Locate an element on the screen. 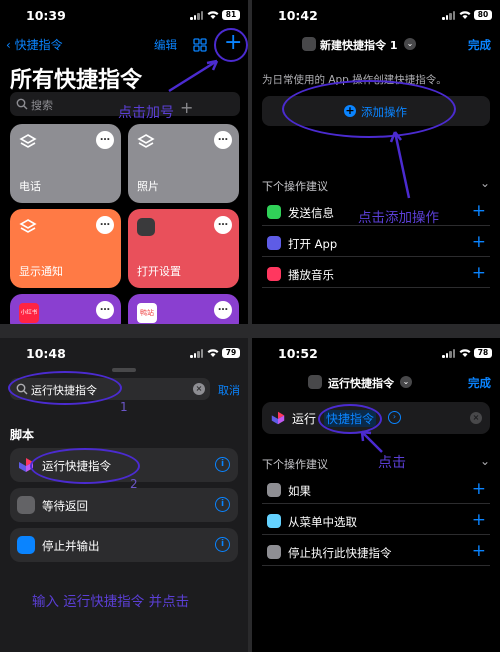 The image size is (500, 652). stop-icon is located at coordinates (274, 552).